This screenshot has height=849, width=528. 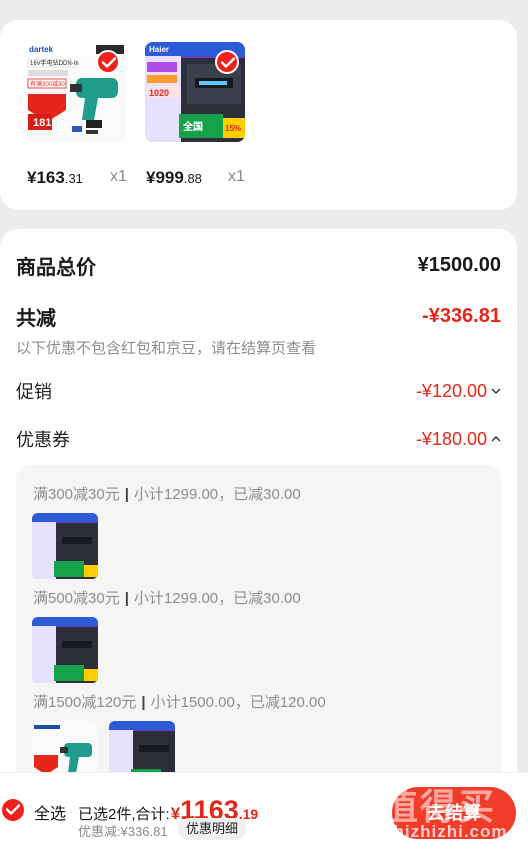 What do you see at coordinates (159, 93) in the screenshot?
I see `heater-price-tag: 1020` at bounding box center [159, 93].